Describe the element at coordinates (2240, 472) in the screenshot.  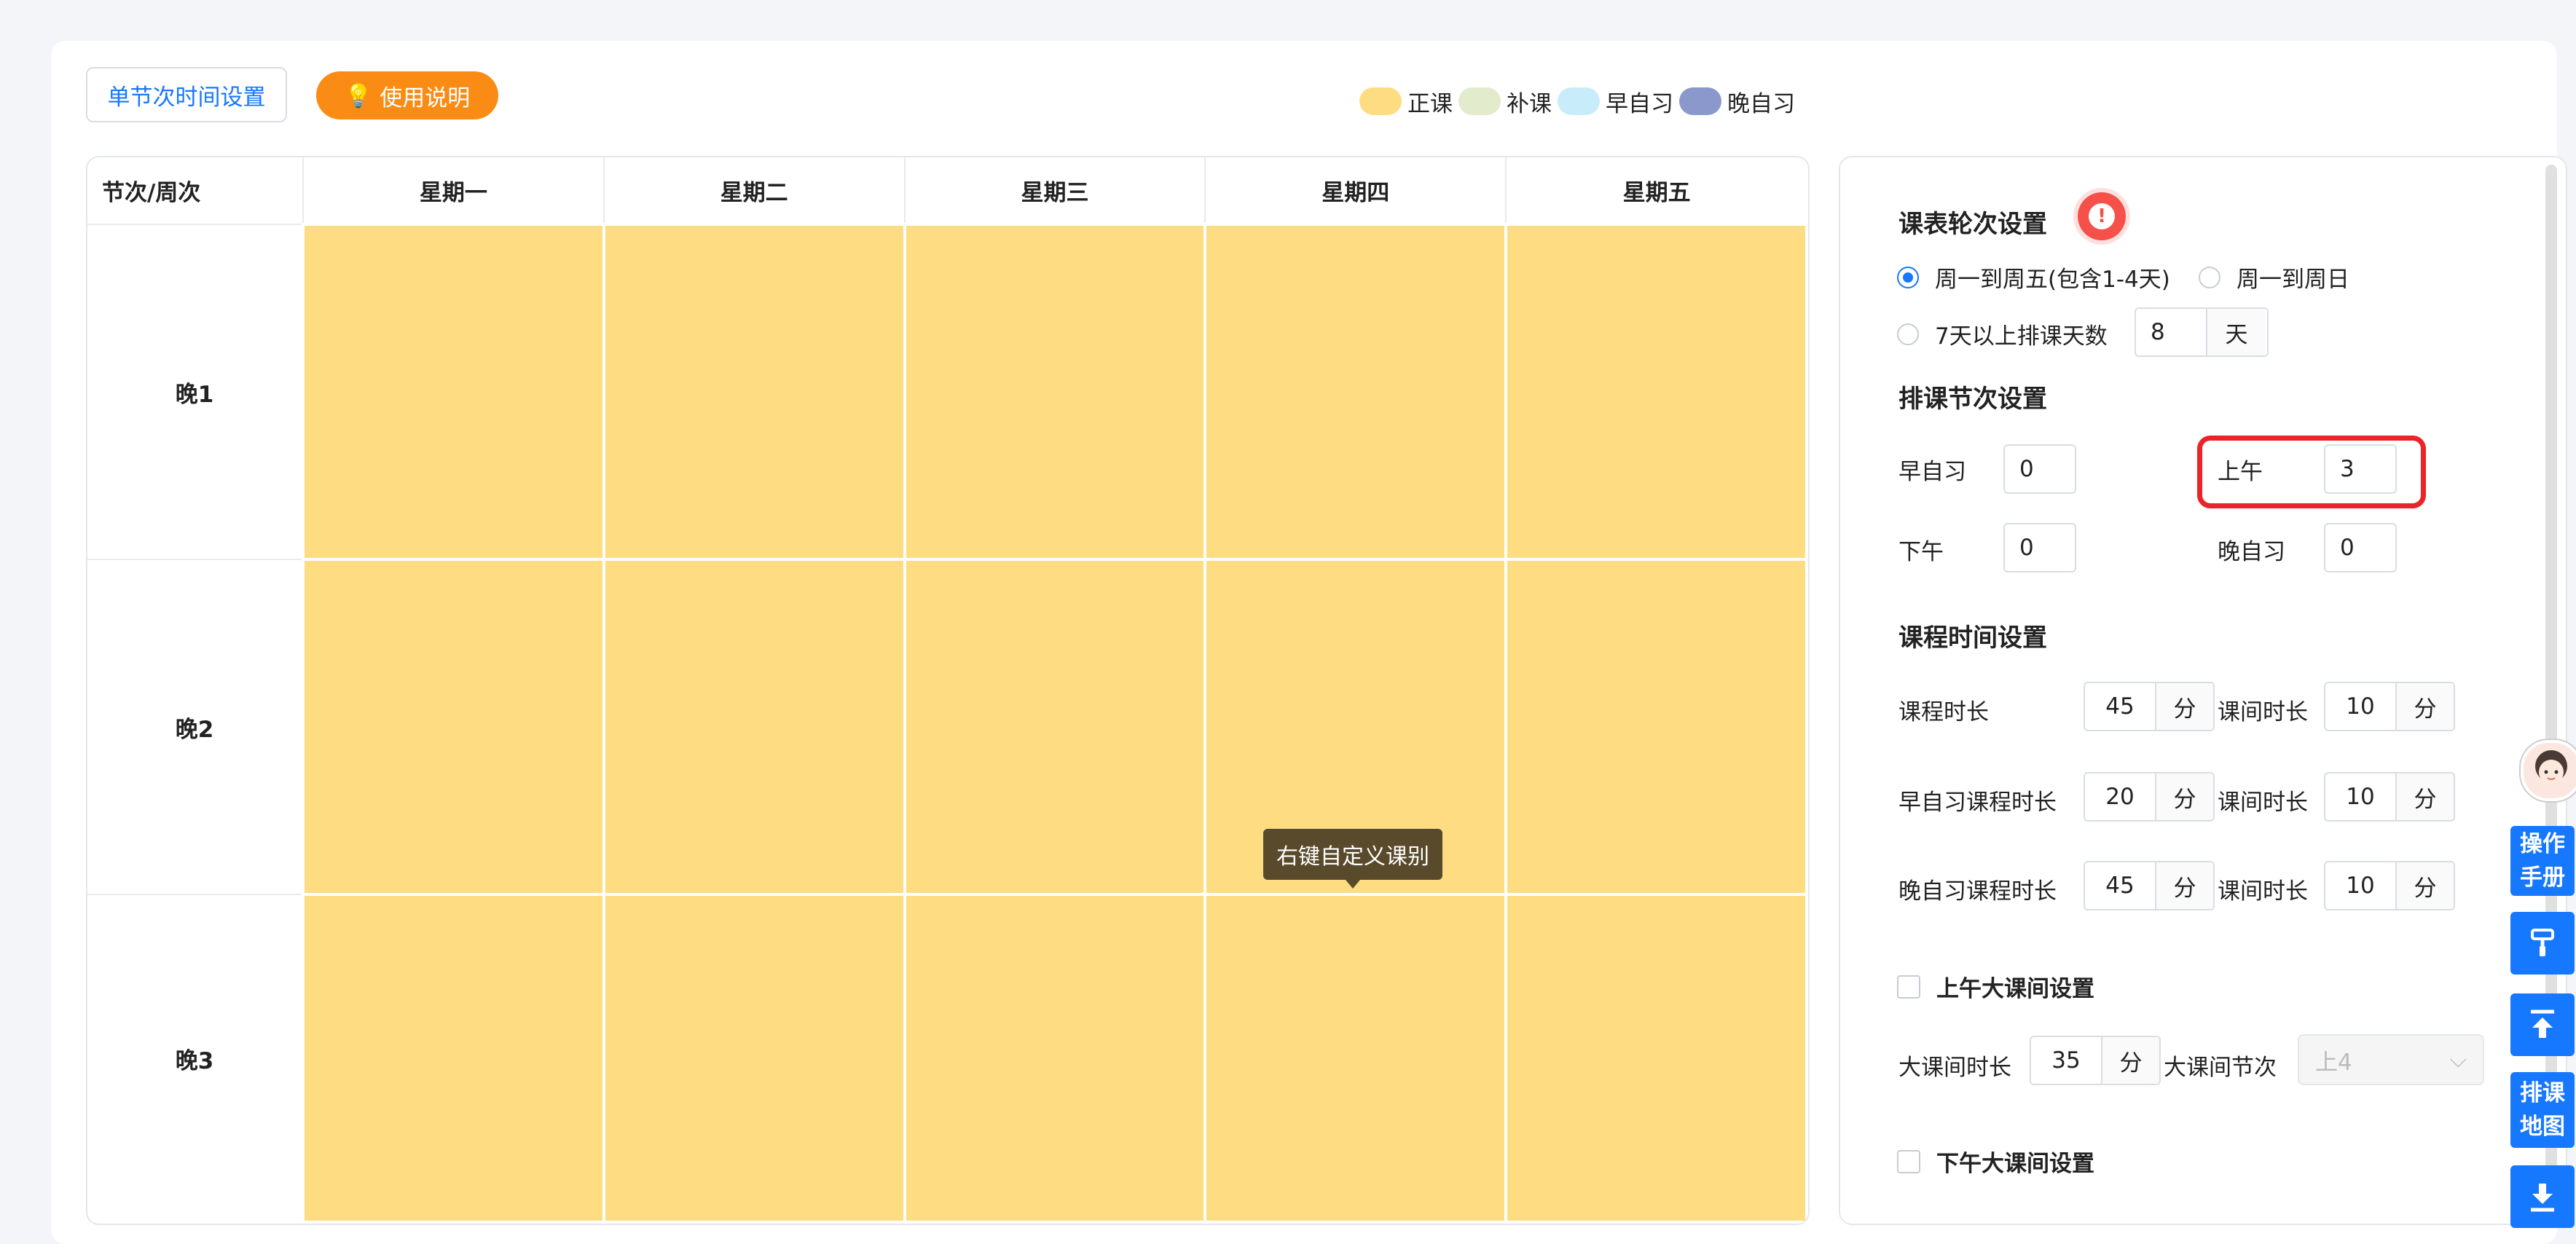
I see `am-label: 上午` at that location.